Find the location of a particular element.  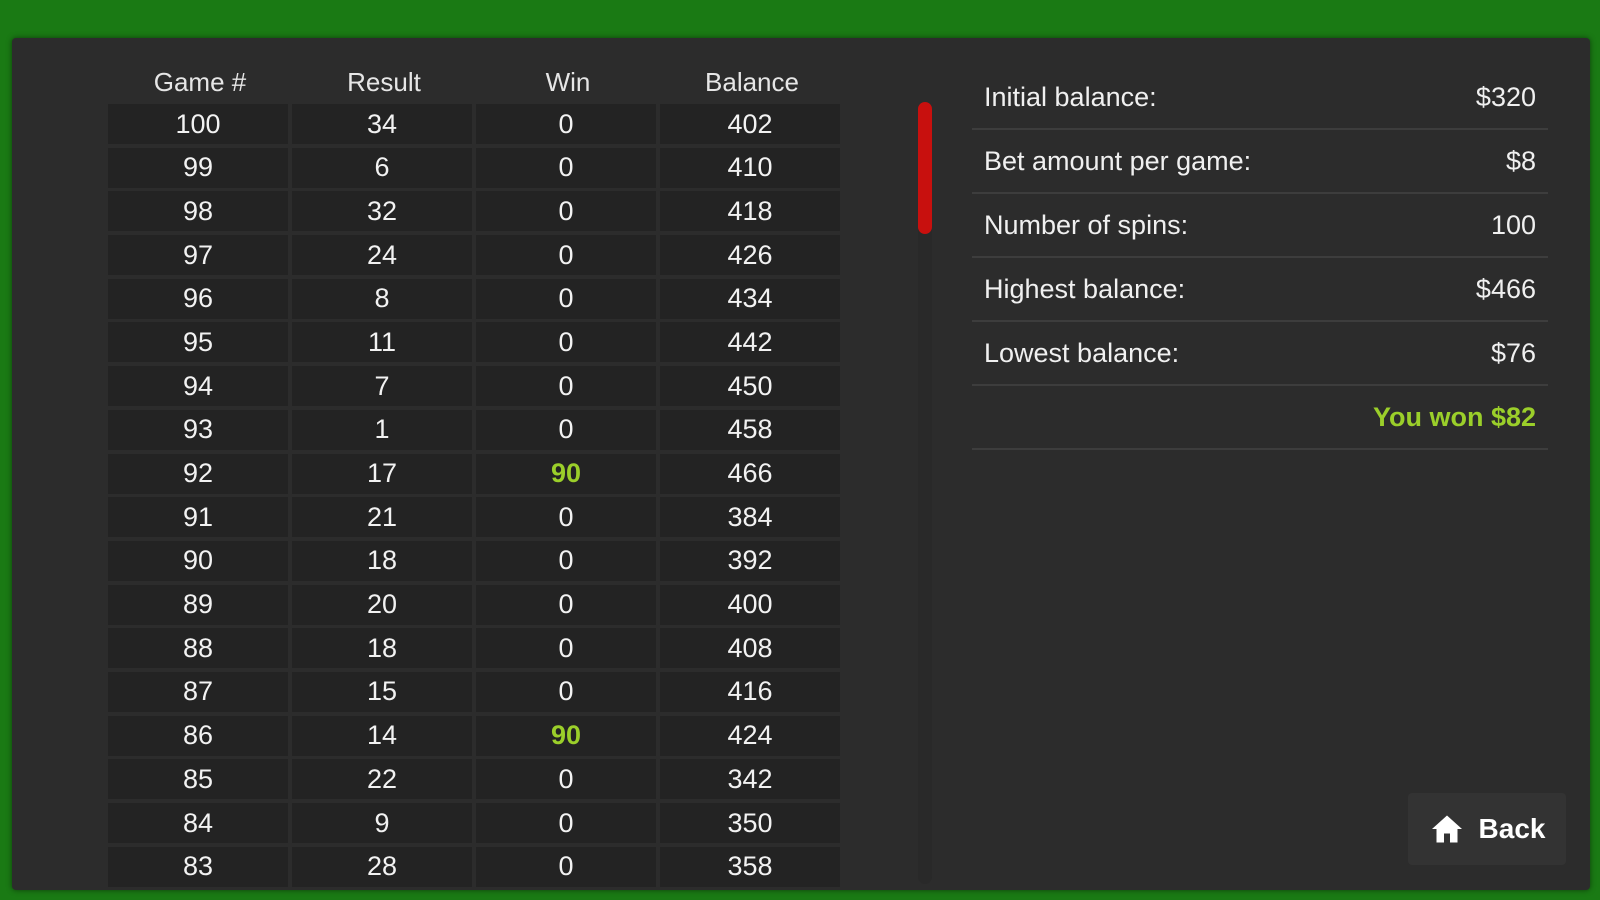

cell-balance: 418 is located at coordinates (750, 211).